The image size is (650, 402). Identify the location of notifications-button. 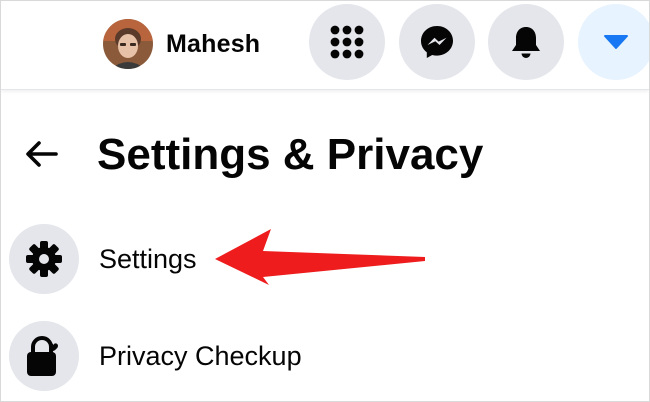
(526, 42).